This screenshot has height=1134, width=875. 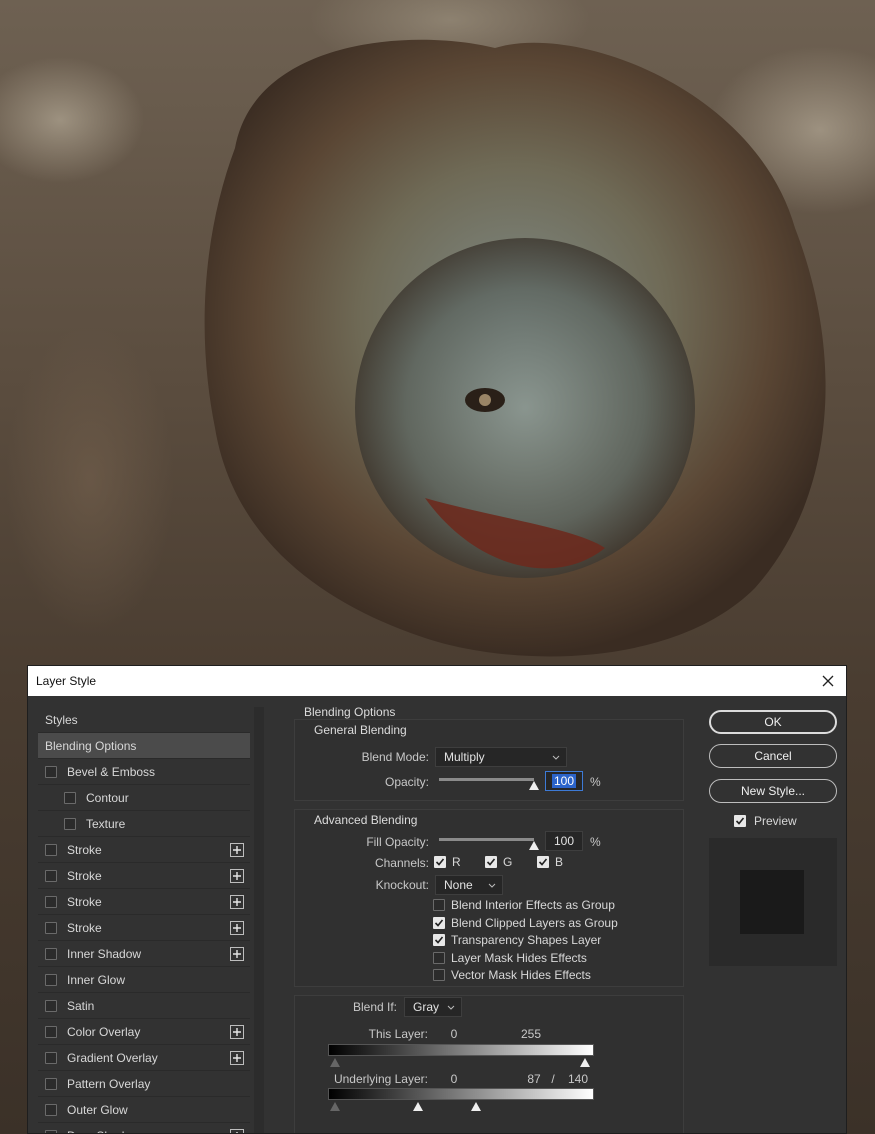 What do you see at coordinates (456, 862) in the screenshot?
I see `channel-r-label: R` at bounding box center [456, 862].